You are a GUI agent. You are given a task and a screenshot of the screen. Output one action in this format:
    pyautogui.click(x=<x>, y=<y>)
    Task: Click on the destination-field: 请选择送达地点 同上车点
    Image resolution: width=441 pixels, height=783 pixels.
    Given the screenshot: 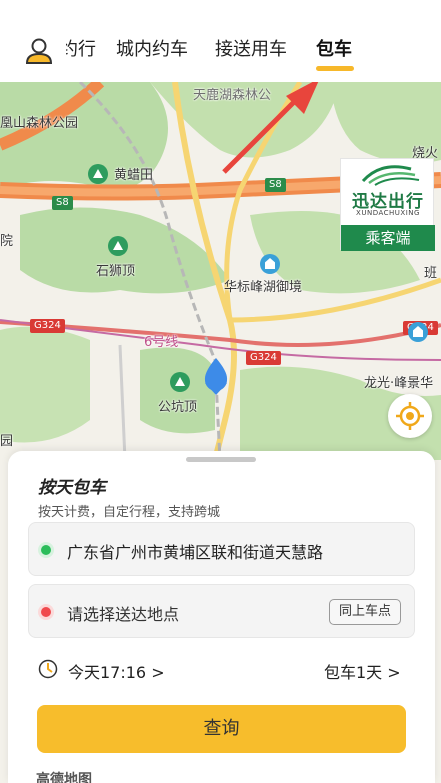 What is the action you would take?
    pyautogui.click(x=221, y=611)
    